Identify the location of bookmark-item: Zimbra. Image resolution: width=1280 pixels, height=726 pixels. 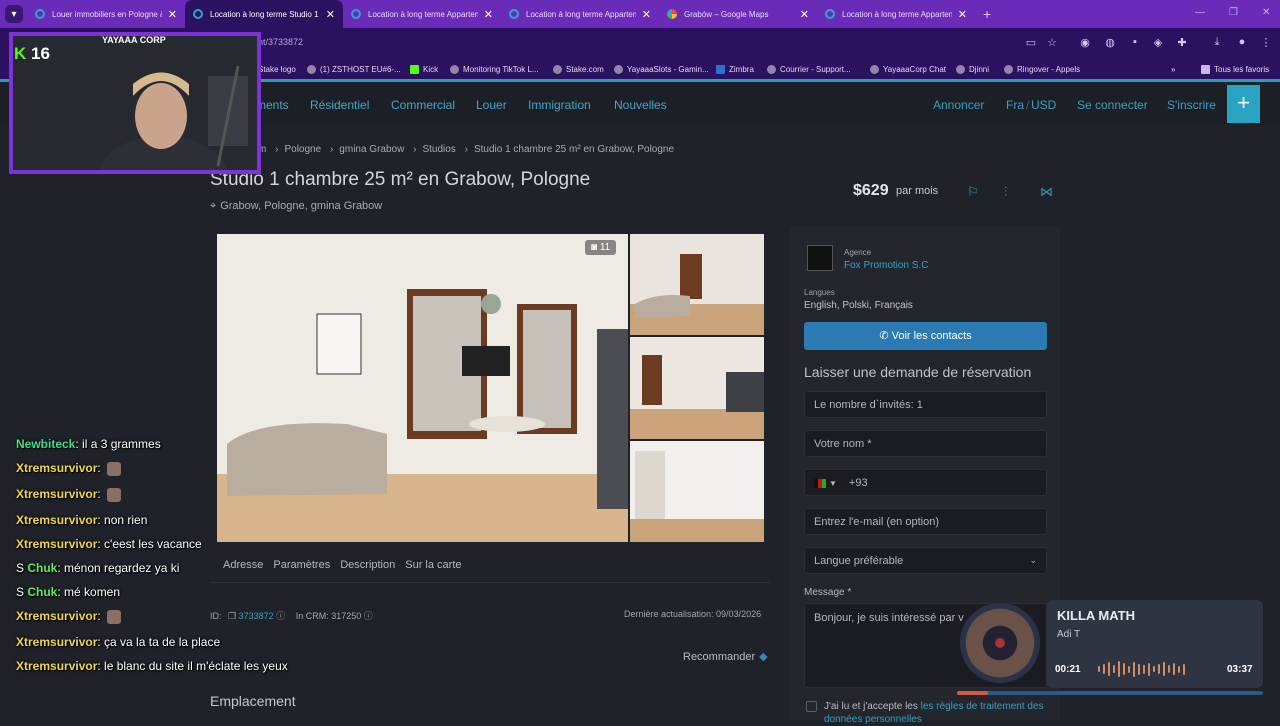
(735, 69).